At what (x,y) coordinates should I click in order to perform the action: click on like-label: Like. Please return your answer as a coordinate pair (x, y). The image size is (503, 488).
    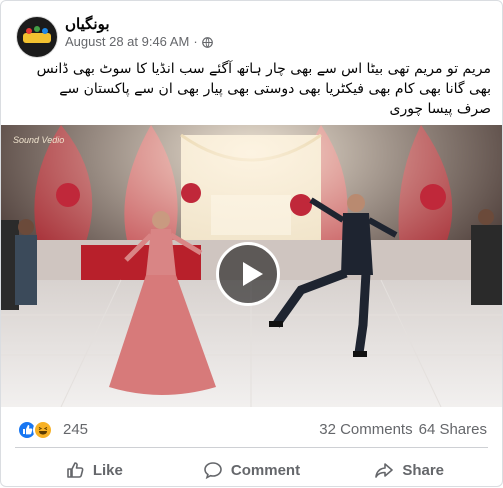
    Looking at the image, I should click on (107, 470).